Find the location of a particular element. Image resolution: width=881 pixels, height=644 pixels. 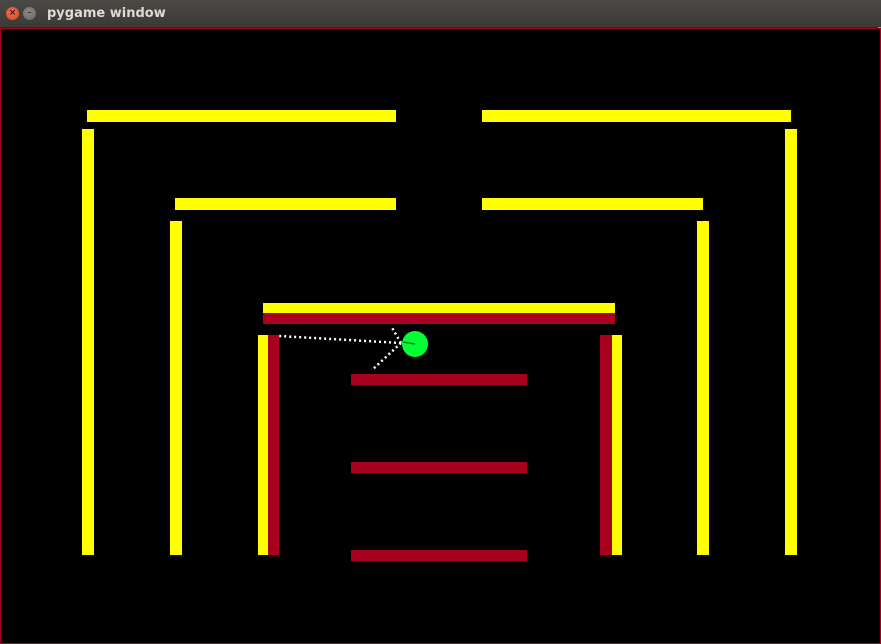

close-icon: × is located at coordinates (12, 13).